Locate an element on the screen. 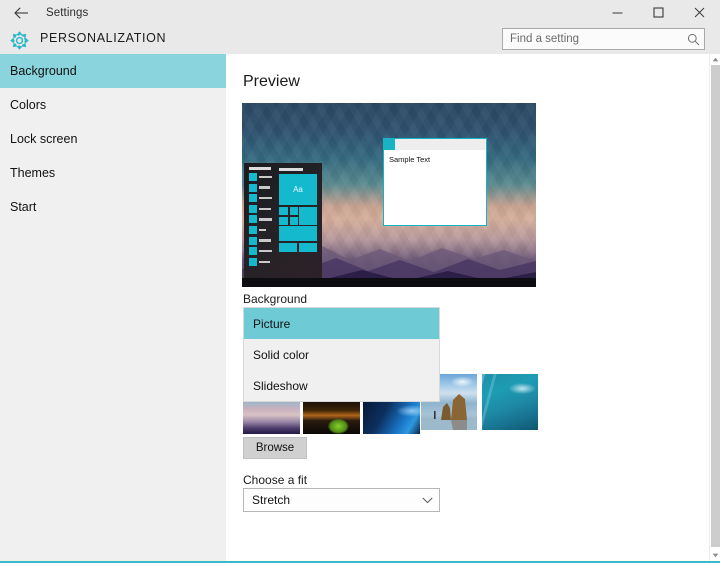  sidebar-item-label: Background is located at coordinates (43, 71).